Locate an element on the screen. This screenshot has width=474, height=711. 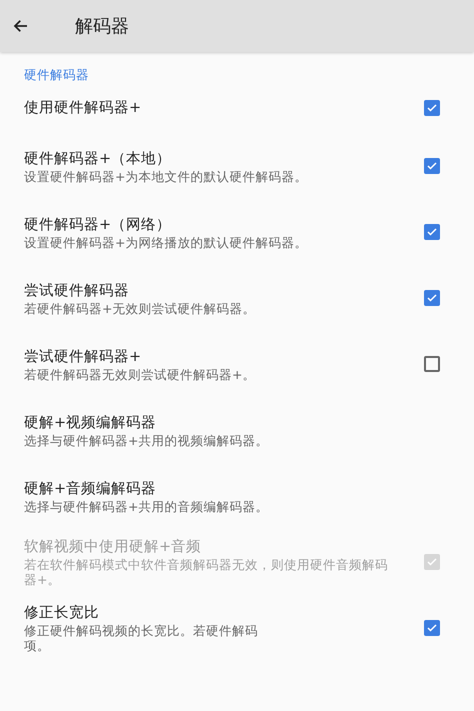
setting-title: 修正长宽比 is located at coordinates (62, 613).